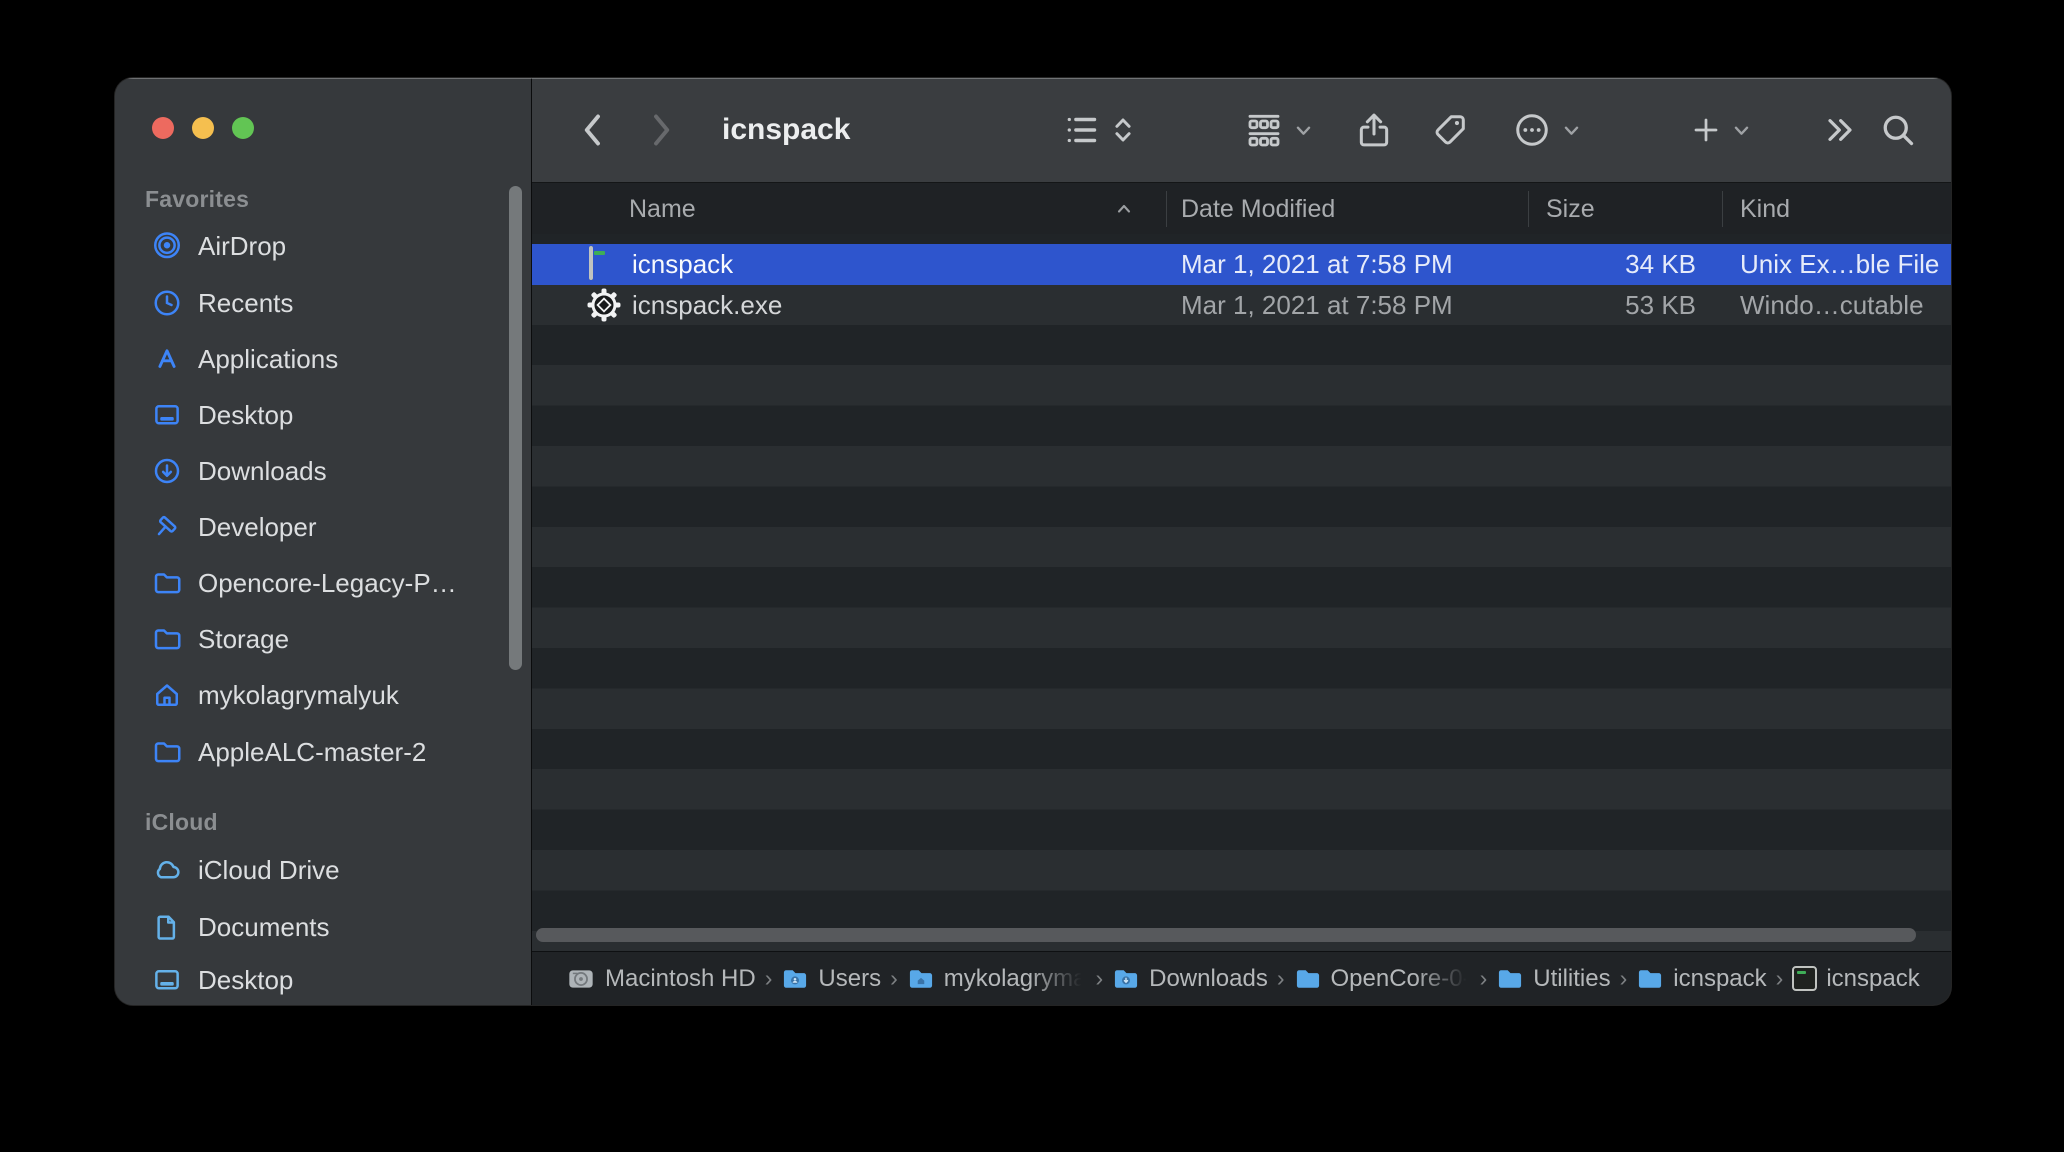  I want to click on sidebar-section-icloud: iCloud, so click(181, 822).